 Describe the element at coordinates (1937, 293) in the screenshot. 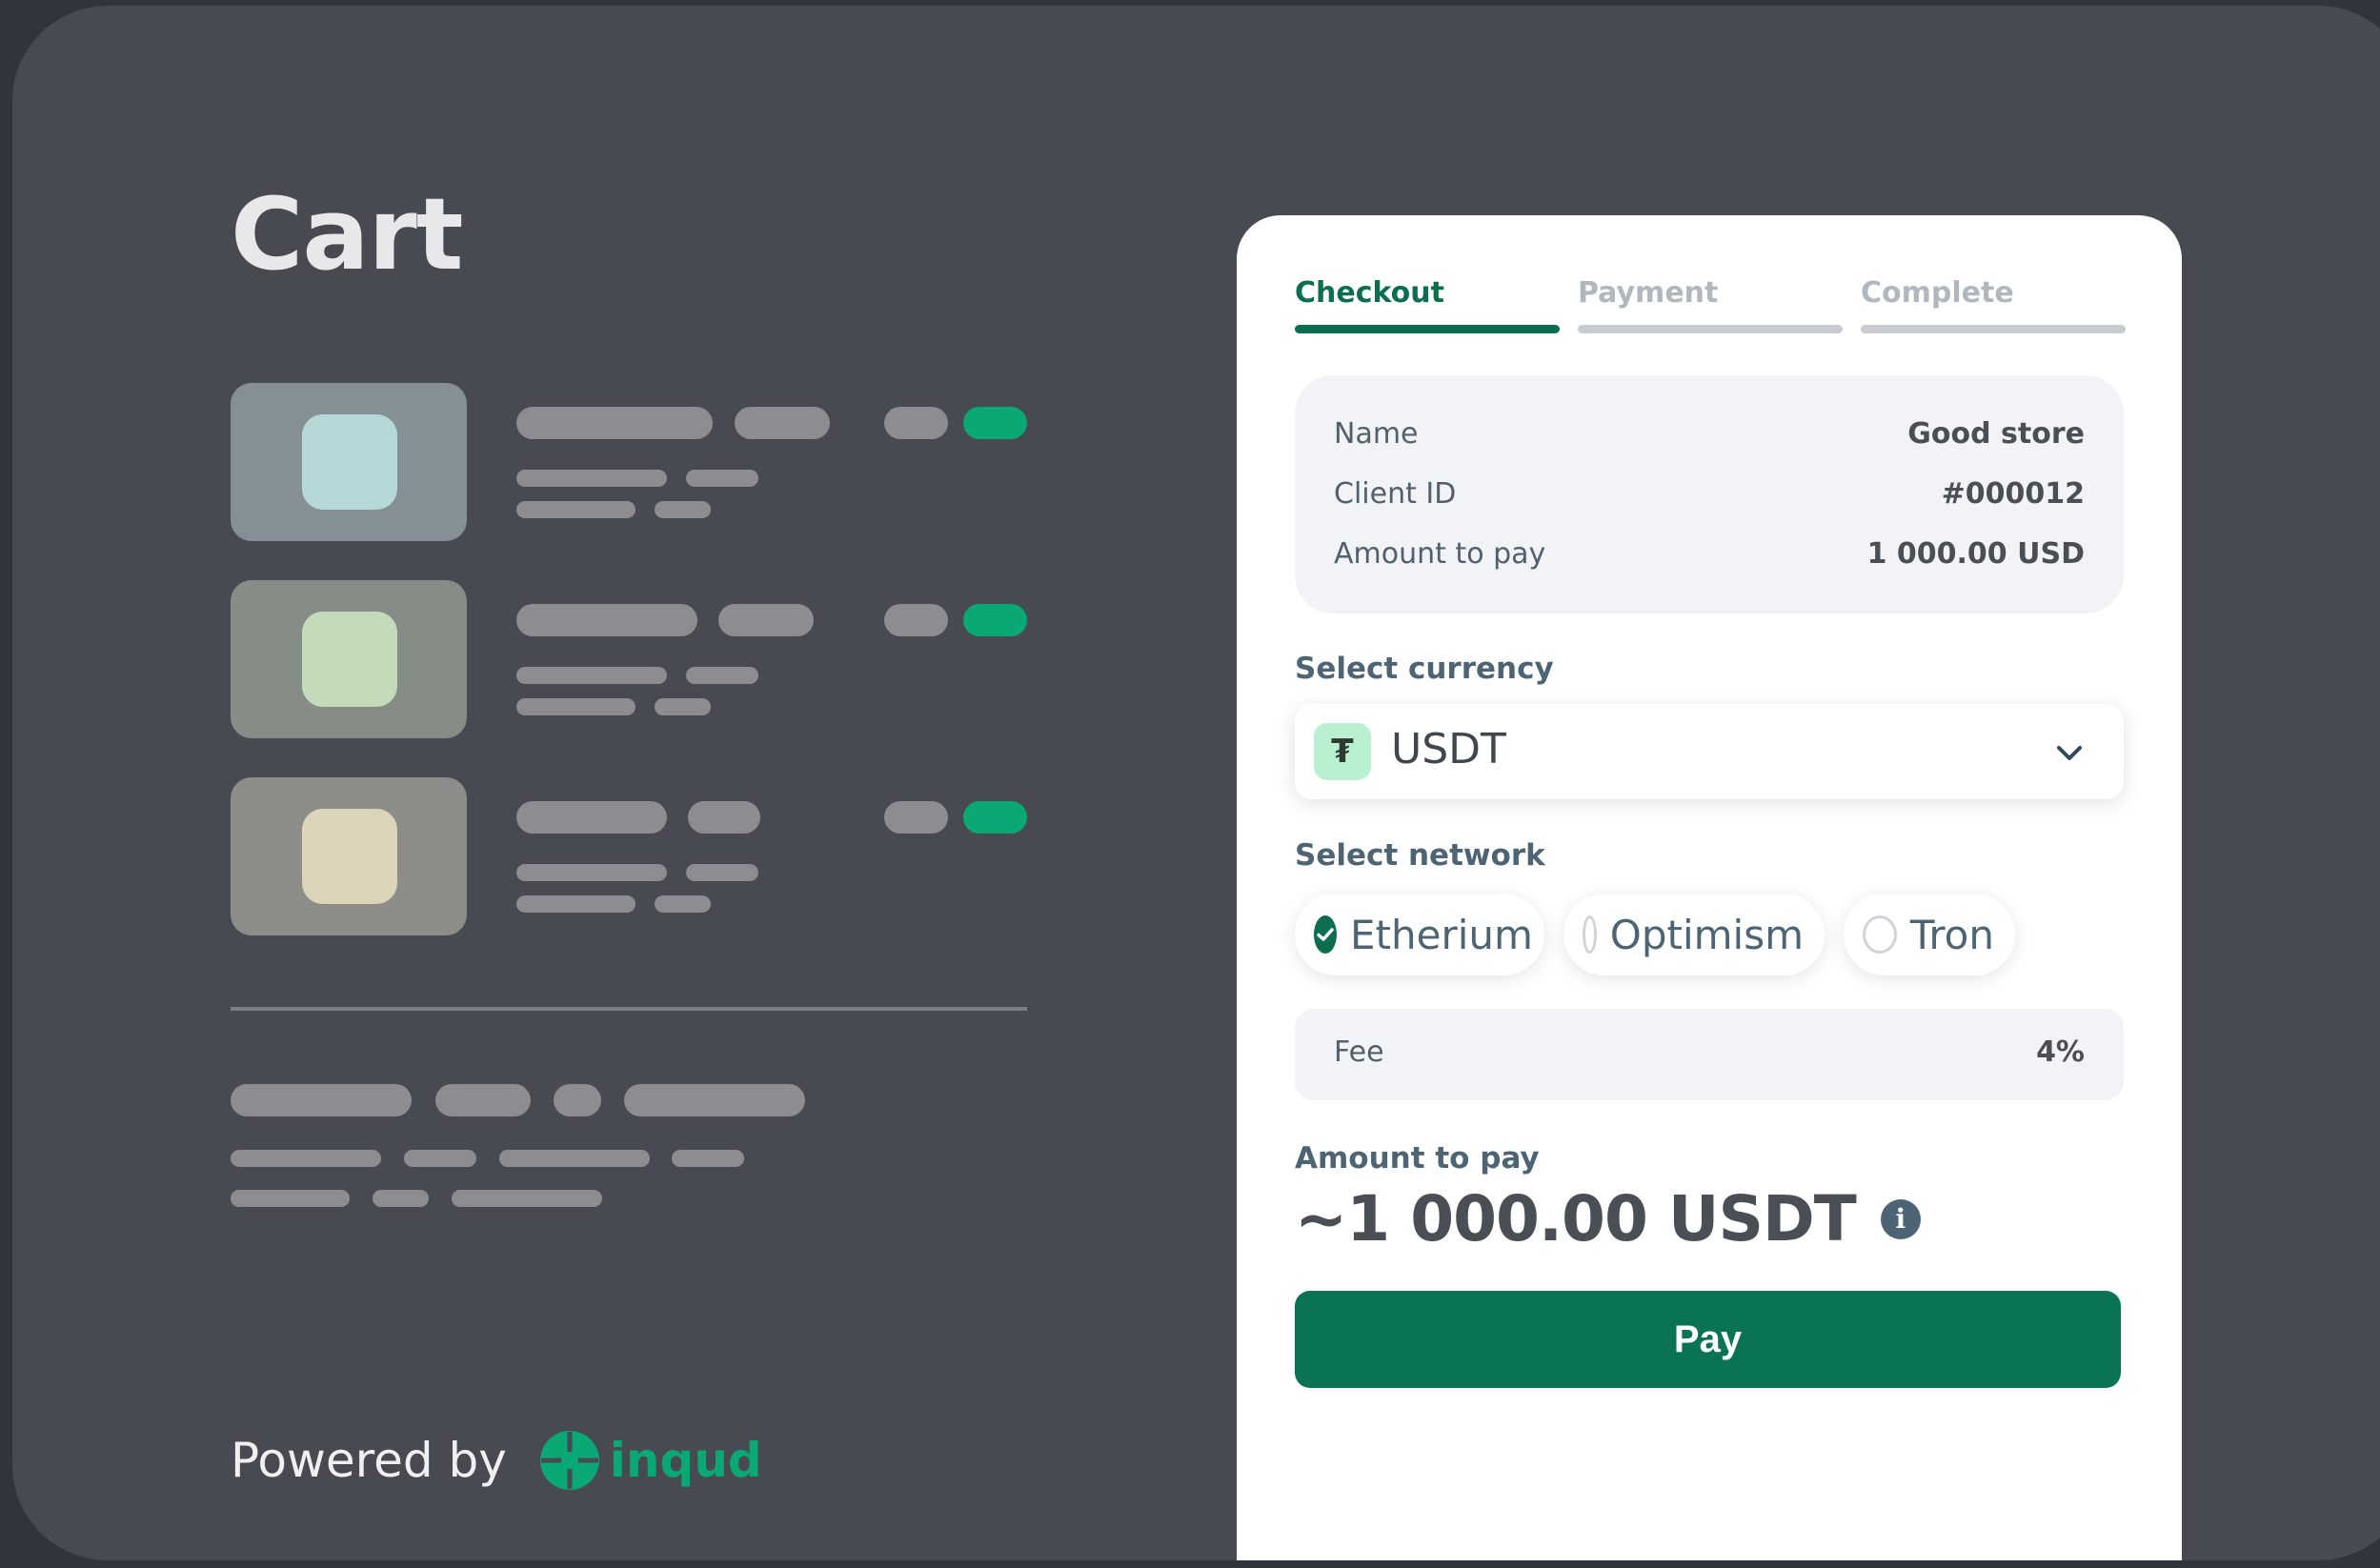

I see `step-label: Complete` at that location.